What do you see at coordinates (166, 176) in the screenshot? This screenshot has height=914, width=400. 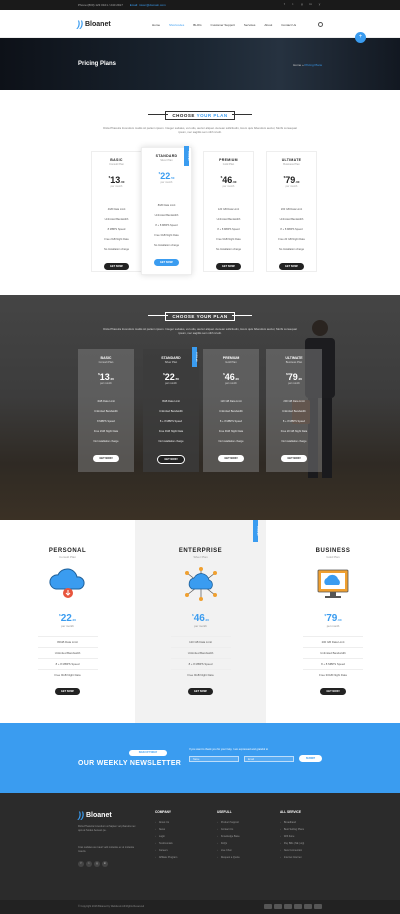 I see `plan-price: $22.50` at bounding box center [166, 176].